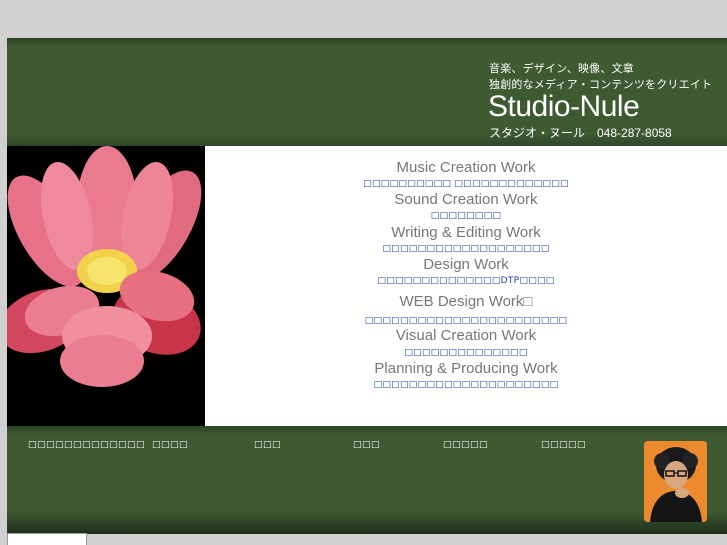  I want to click on nav-item-6: □□□□□, so click(563, 445).